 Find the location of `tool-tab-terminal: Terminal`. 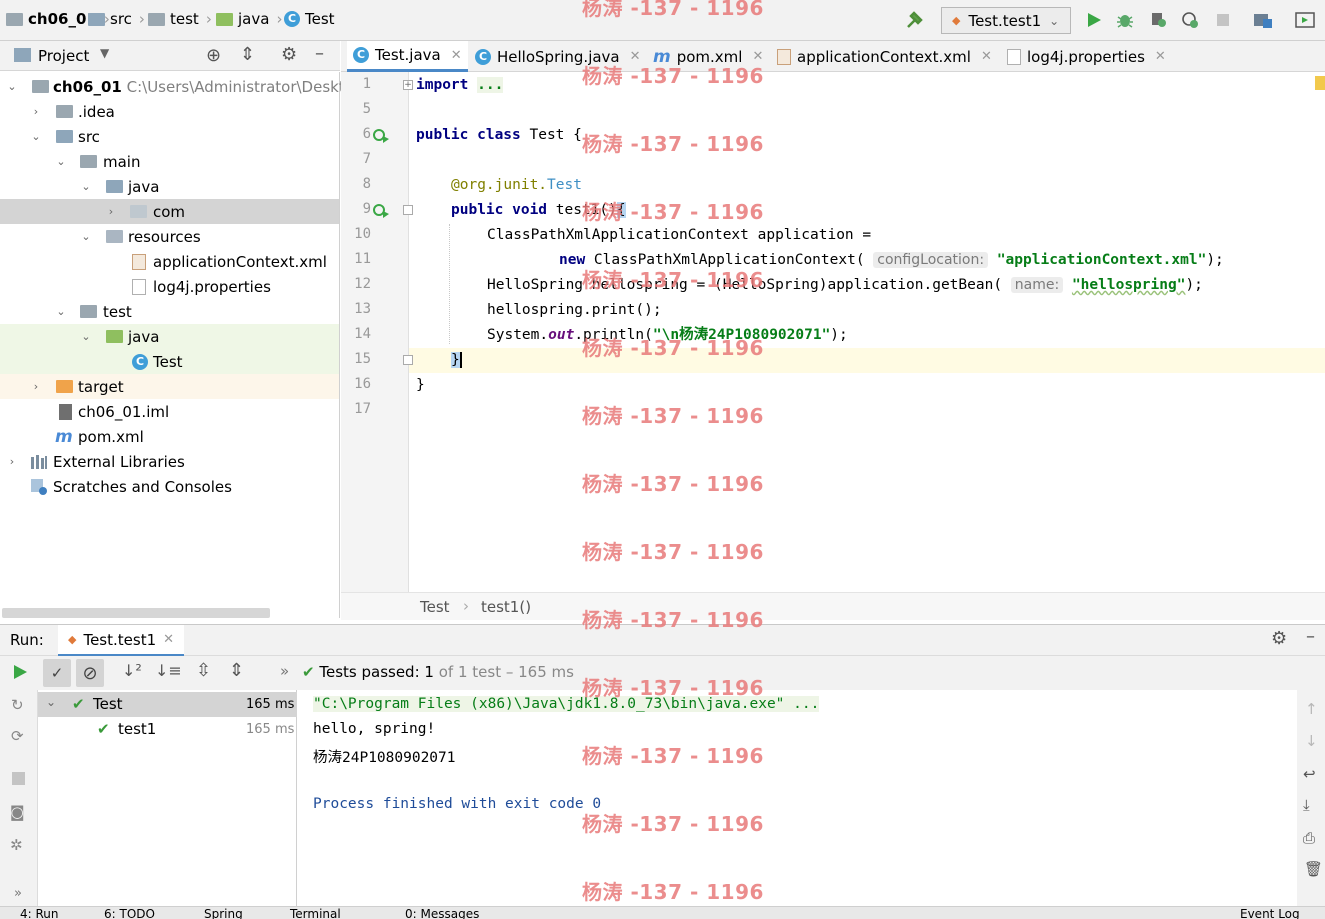

tool-tab-terminal: Terminal is located at coordinates (315, 913).